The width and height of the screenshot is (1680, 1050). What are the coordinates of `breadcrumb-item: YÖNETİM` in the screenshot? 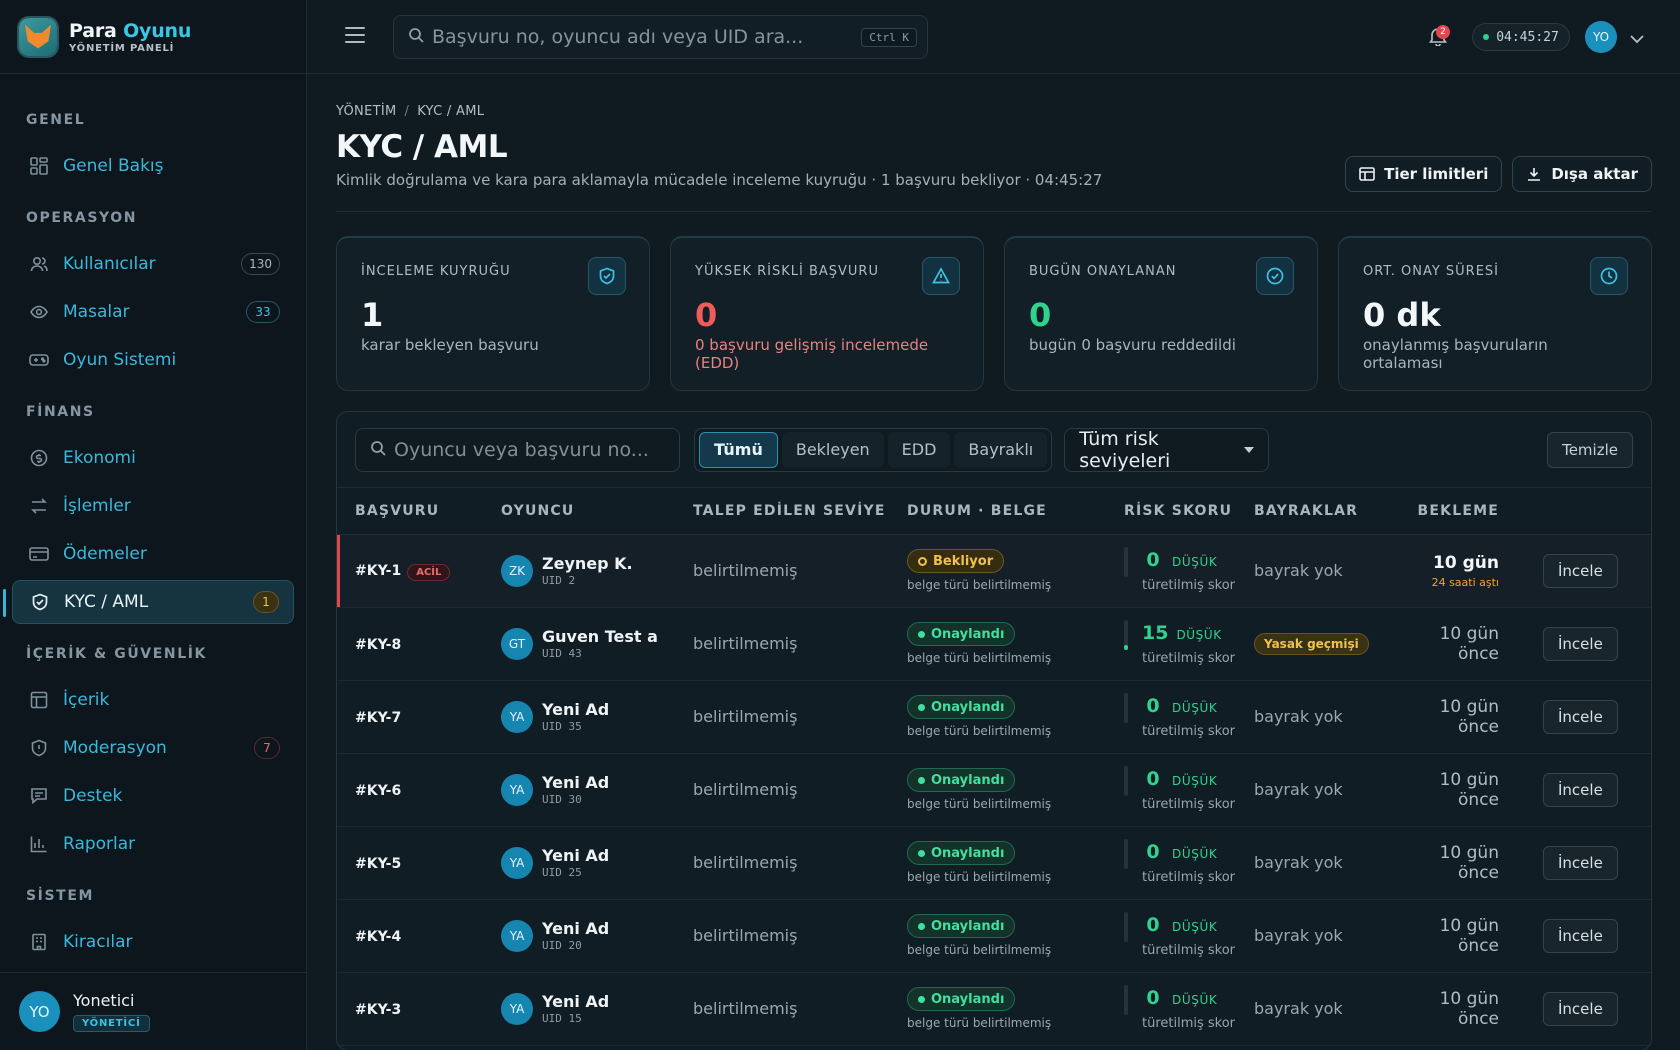 It's located at (366, 111).